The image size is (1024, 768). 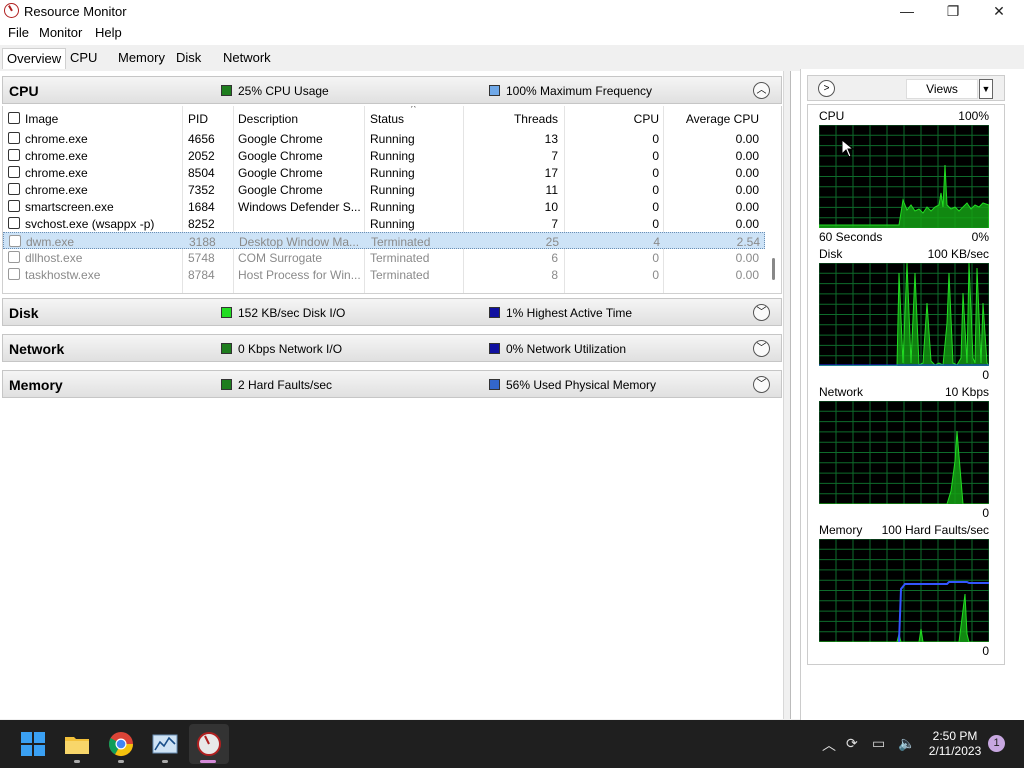 I want to click on performance-monitor-running-indicator, so click(x=165, y=761).